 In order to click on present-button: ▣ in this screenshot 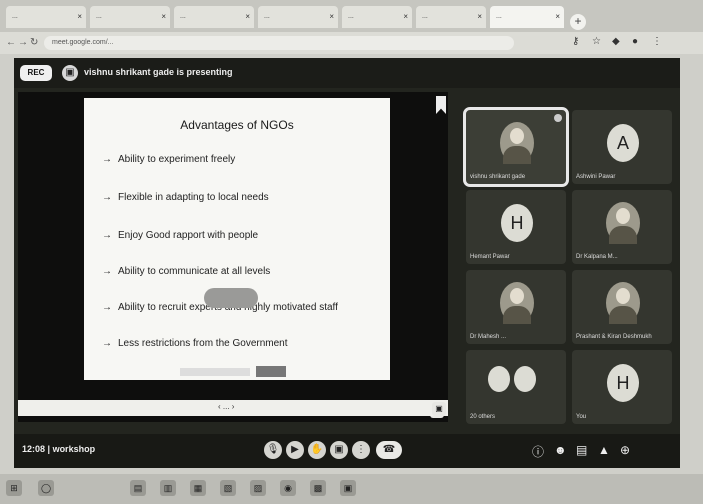, I will do `click(339, 450)`.